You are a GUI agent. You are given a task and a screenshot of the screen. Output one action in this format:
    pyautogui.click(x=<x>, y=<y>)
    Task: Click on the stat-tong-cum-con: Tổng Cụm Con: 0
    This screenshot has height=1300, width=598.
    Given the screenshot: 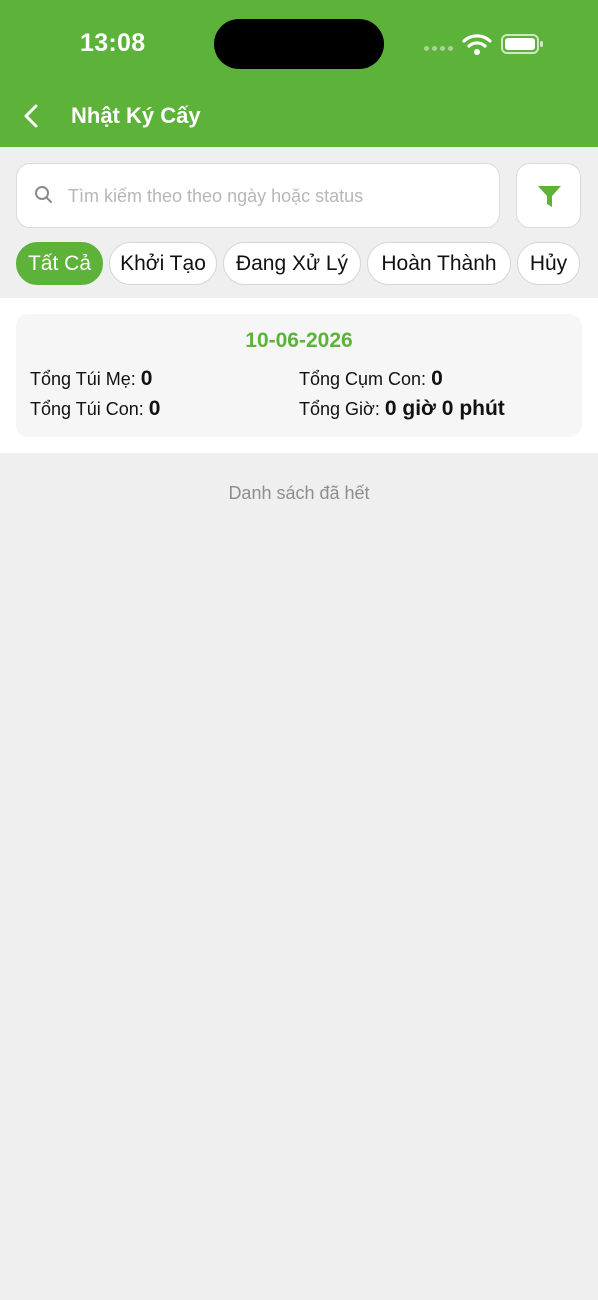 What is the action you would take?
    pyautogui.click(x=371, y=379)
    